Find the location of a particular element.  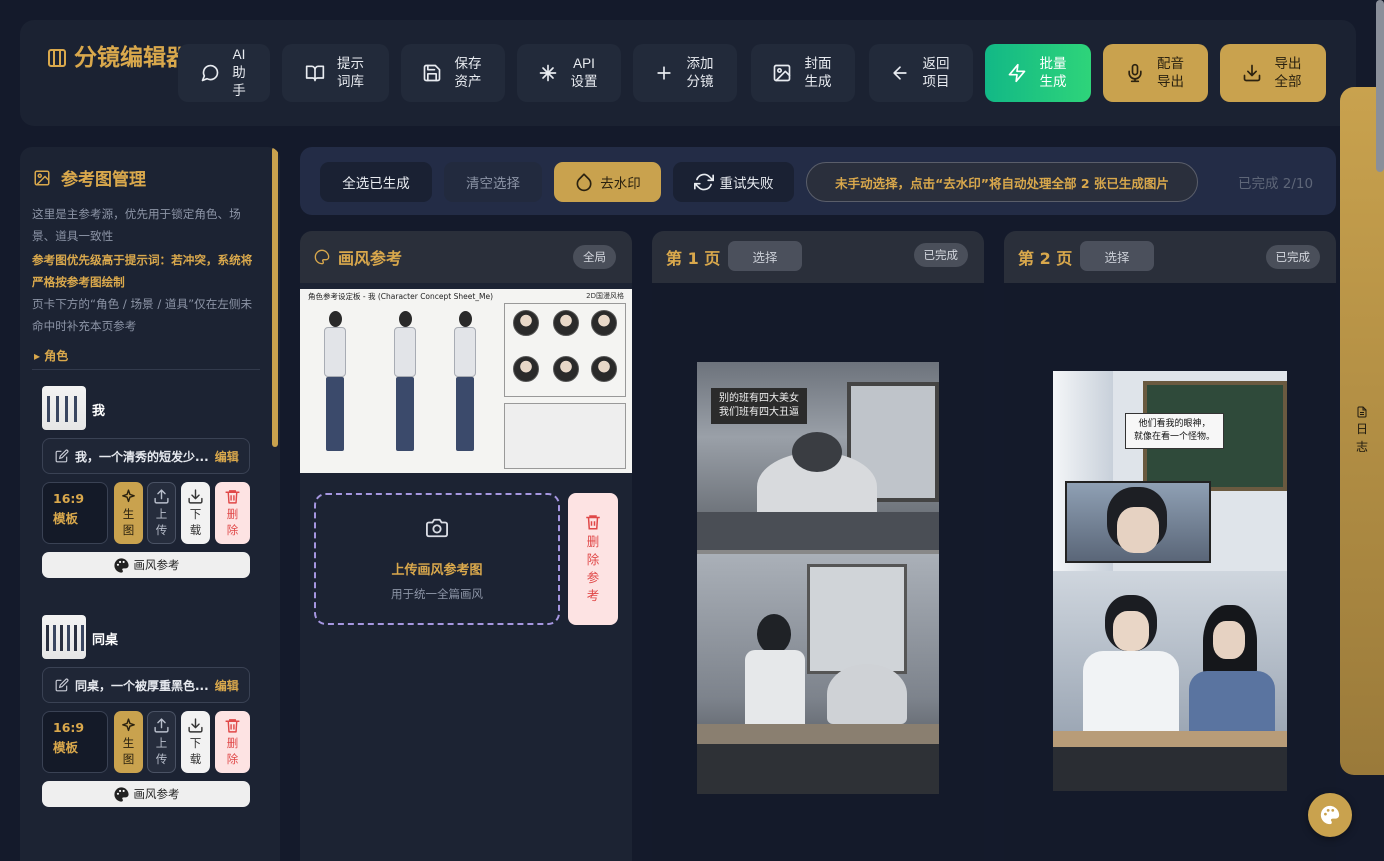

comic-panel is located at coordinates (818, 674).